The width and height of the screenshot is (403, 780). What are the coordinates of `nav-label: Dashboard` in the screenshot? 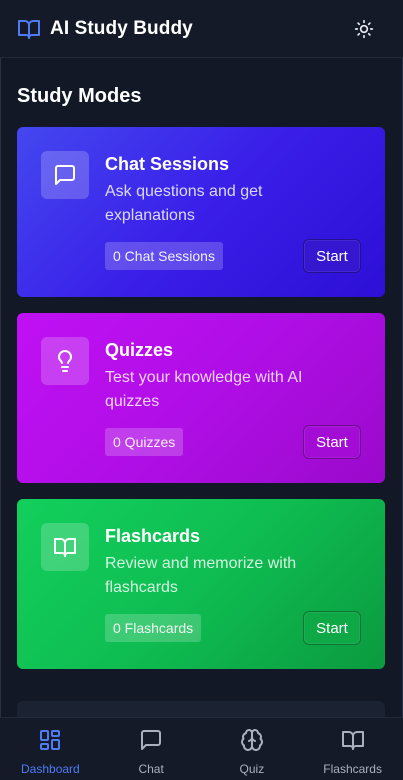 It's located at (50, 769).